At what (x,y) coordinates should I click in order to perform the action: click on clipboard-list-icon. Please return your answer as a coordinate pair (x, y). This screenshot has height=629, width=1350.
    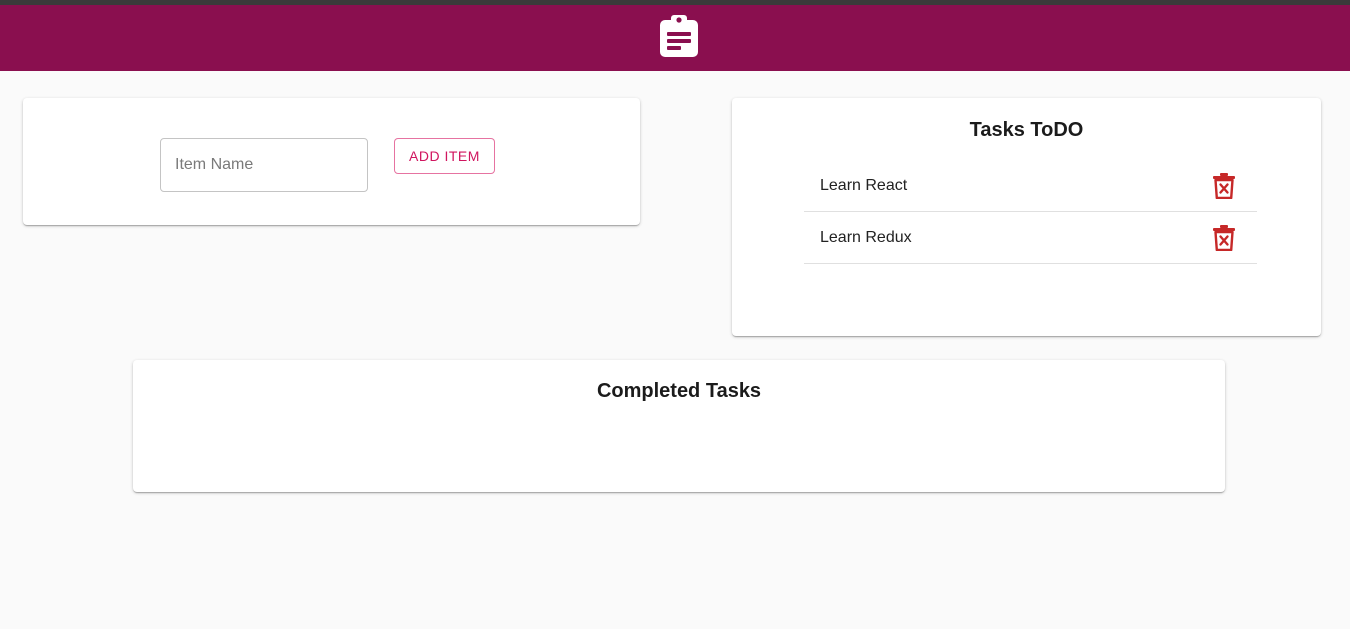
    Looking at the image, I should click on (679, 36).